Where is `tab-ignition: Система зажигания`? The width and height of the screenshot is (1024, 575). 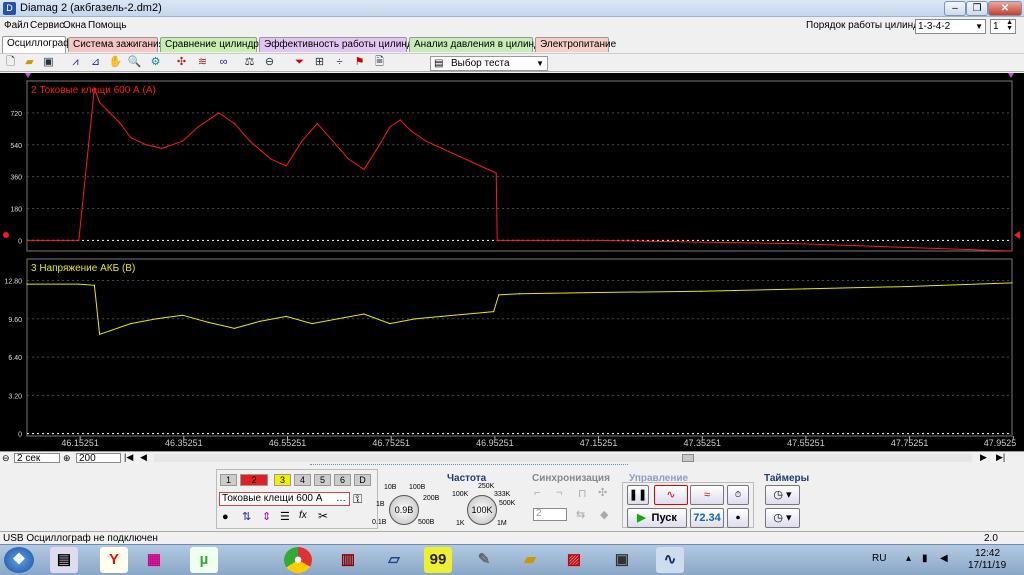
tab-ignition: Система зажигания is located at coordinates (116, 44).